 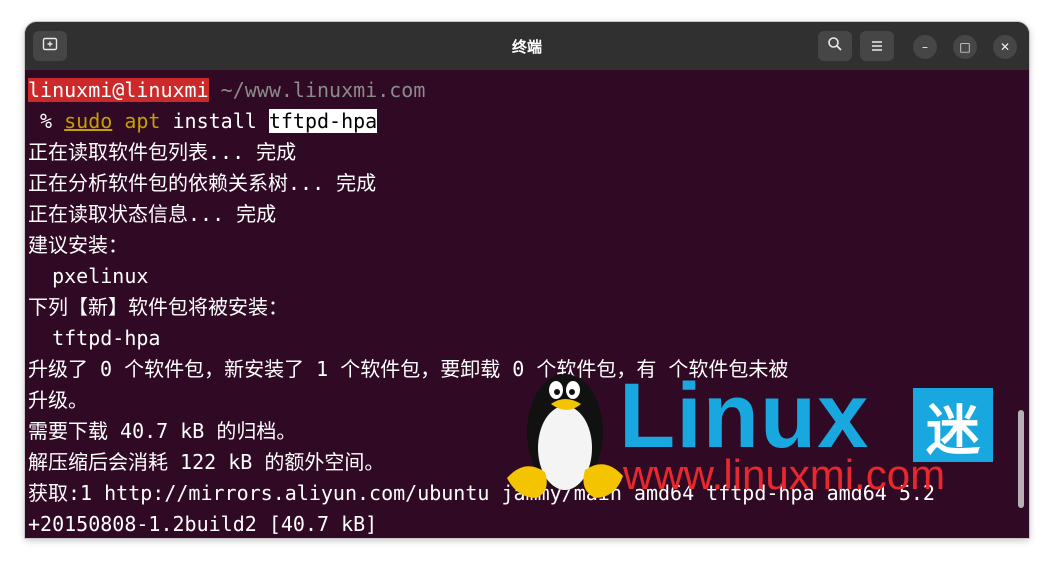 I want to click on output-line: 升级。, so click(x=58, y=400).